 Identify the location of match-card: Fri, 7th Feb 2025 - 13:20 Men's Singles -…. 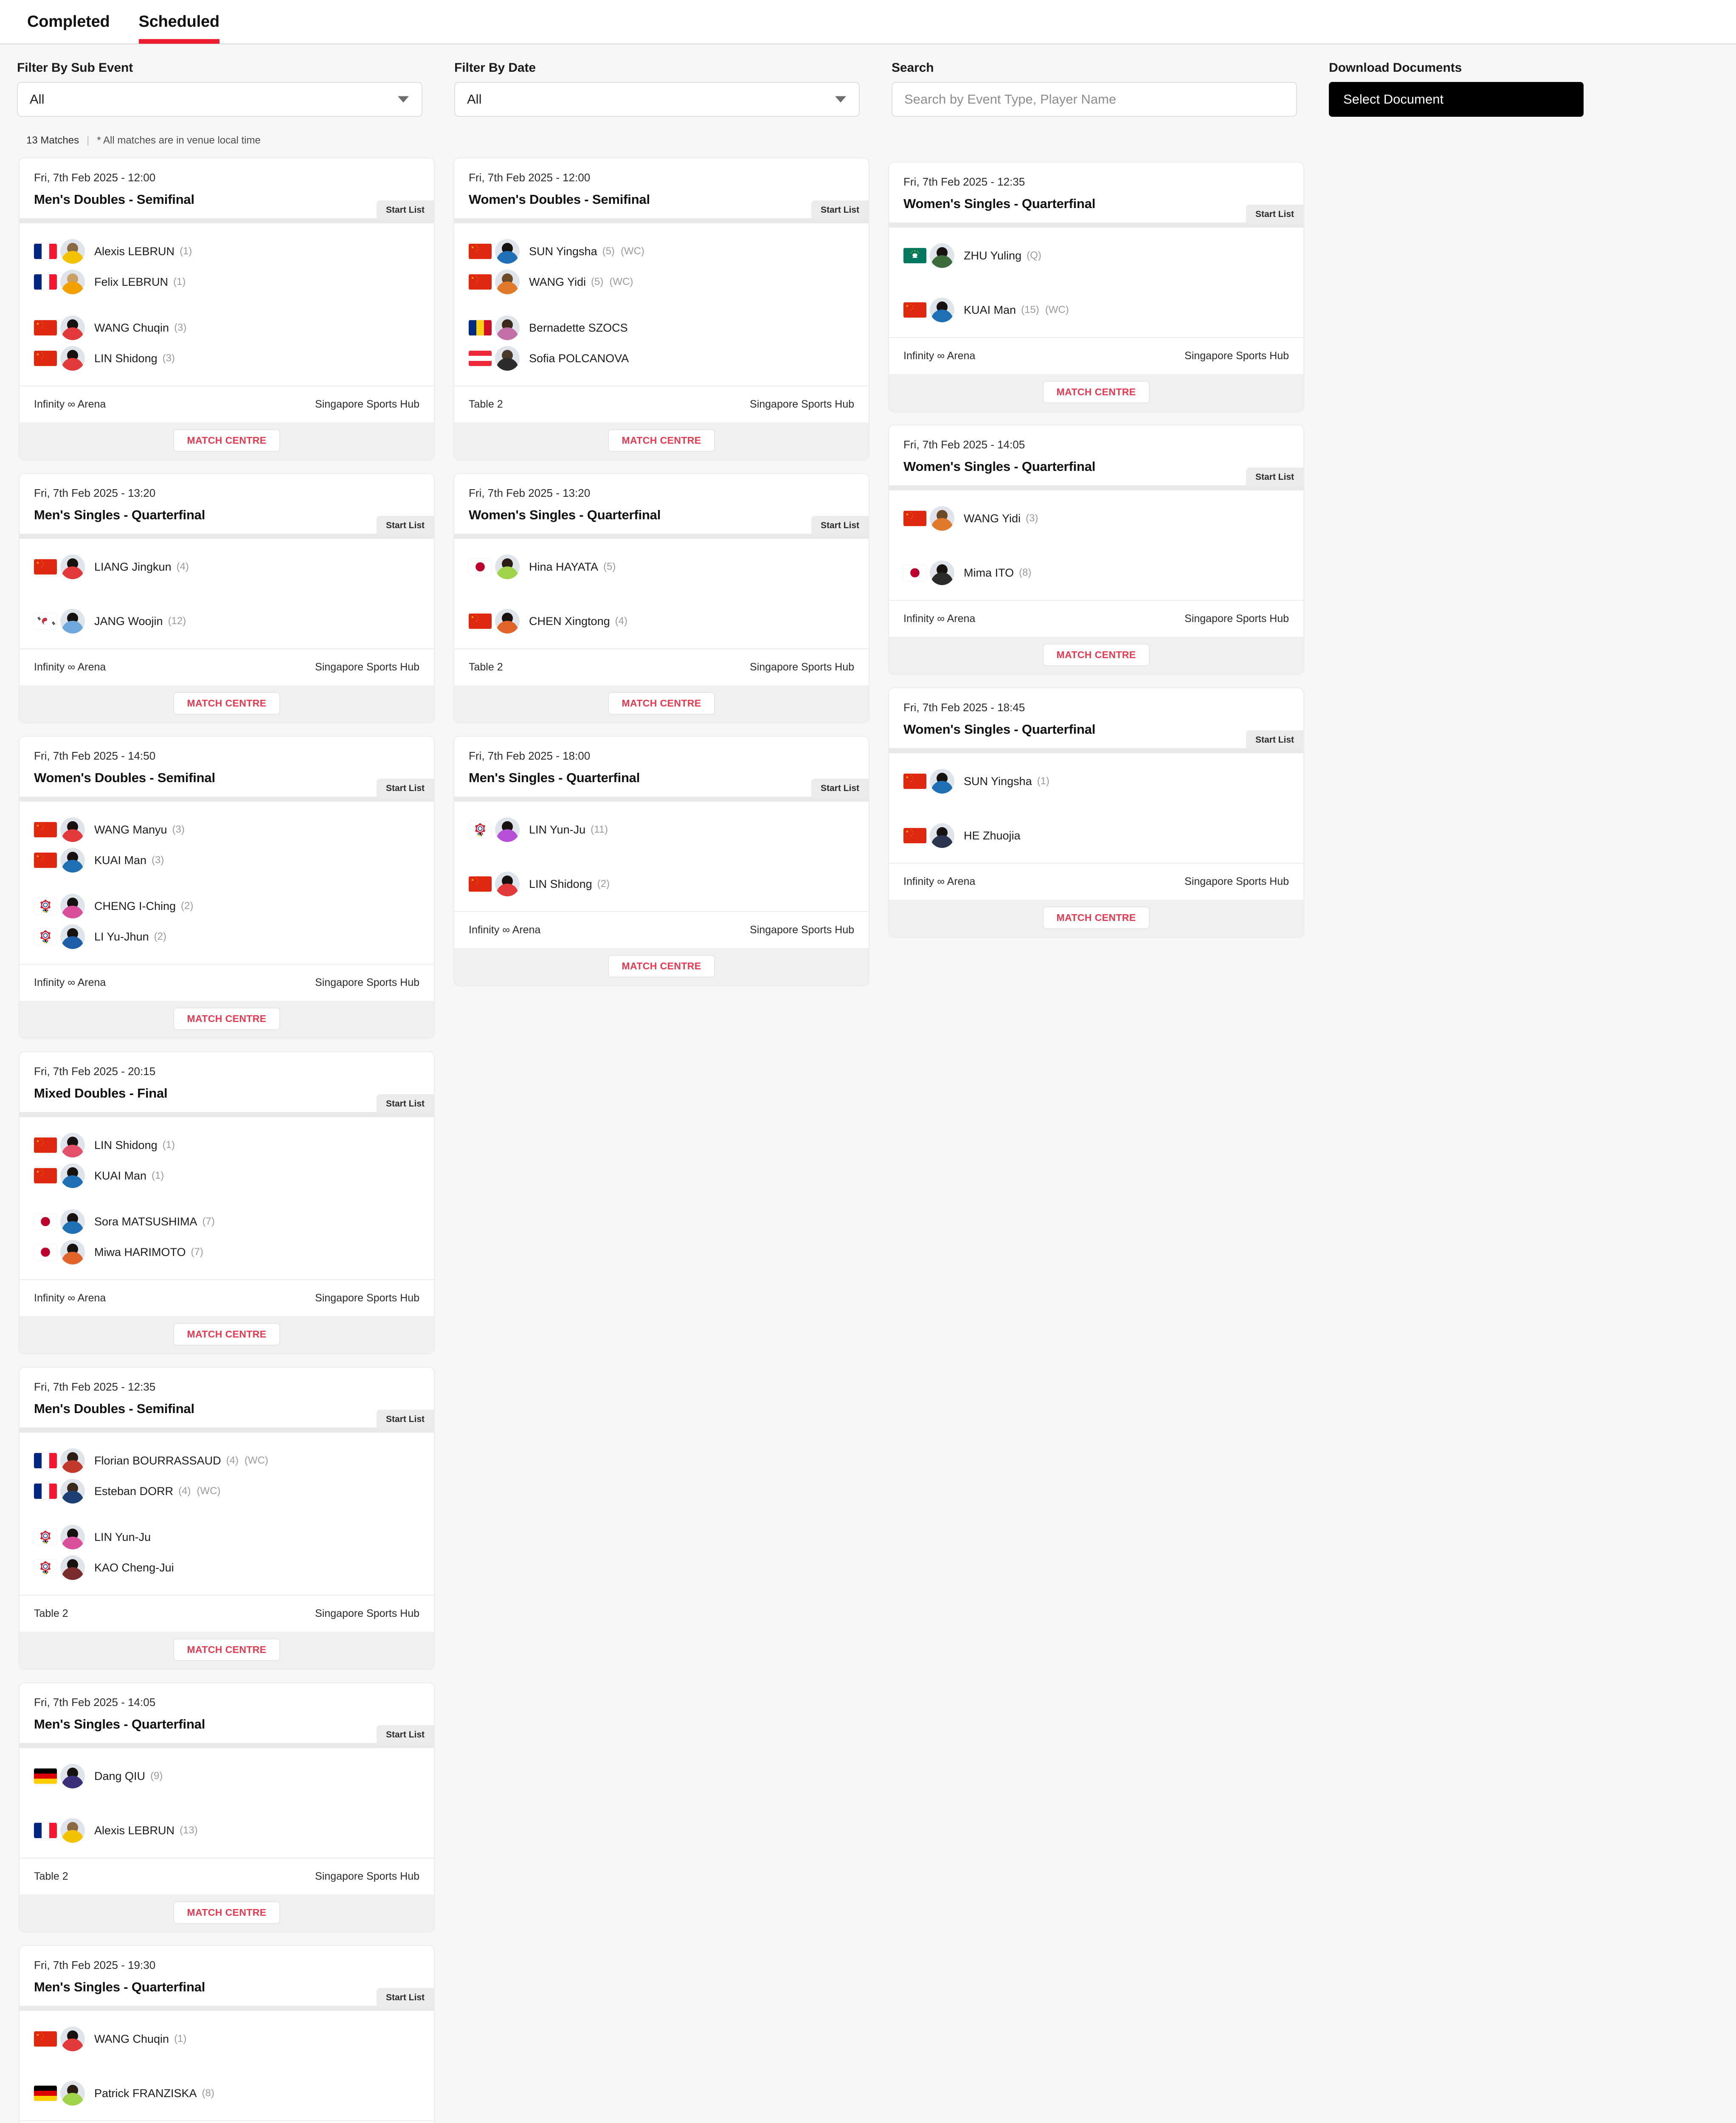
(227, 598).